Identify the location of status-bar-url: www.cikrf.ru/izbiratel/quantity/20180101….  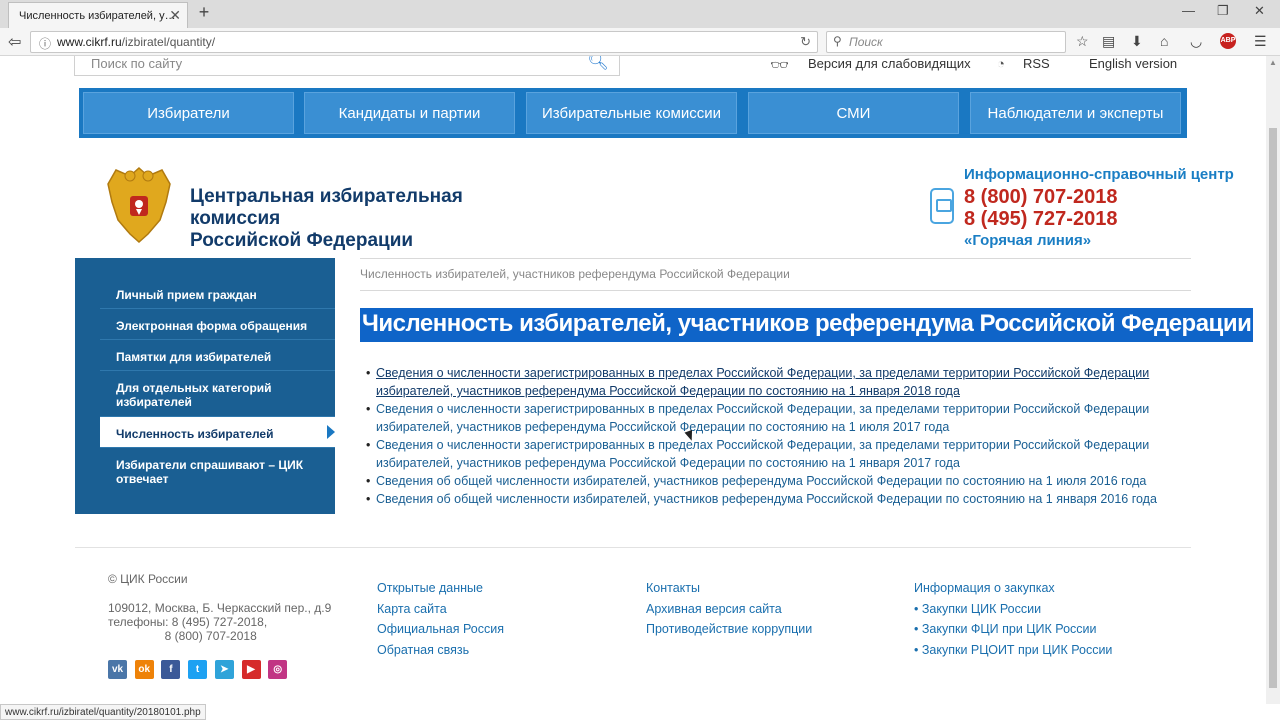
(103, 712).